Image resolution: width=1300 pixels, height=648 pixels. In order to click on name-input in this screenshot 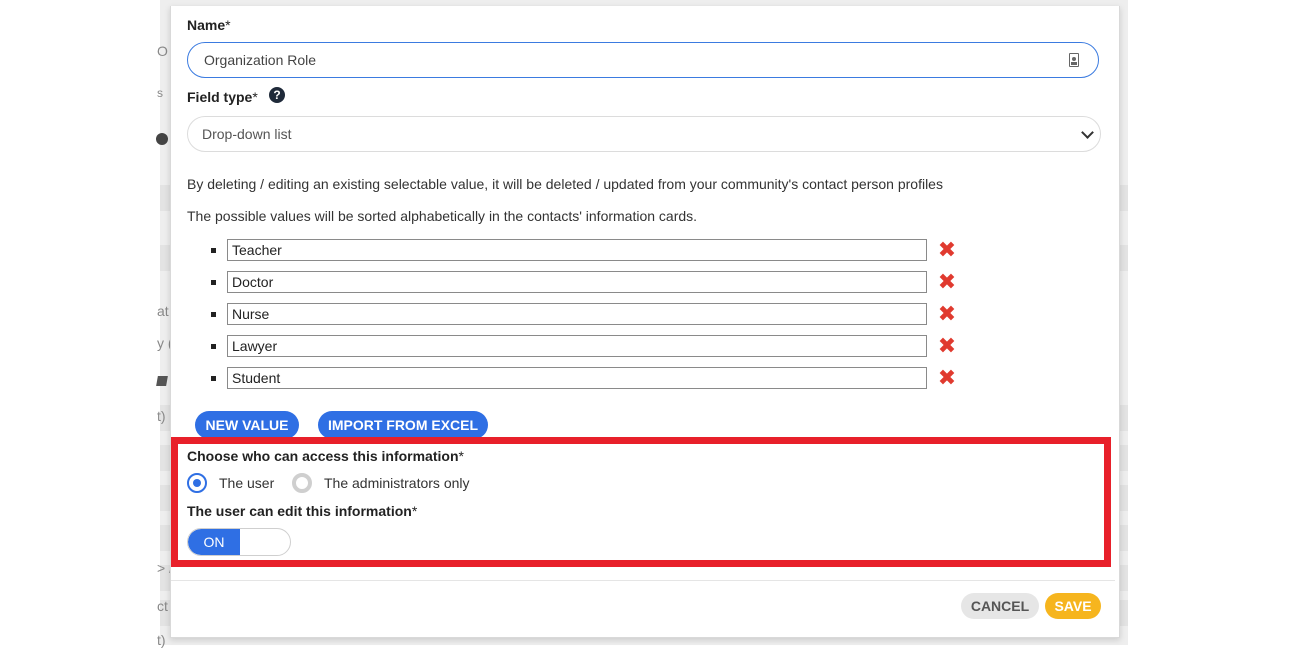, I will do `click(643, 60)`.